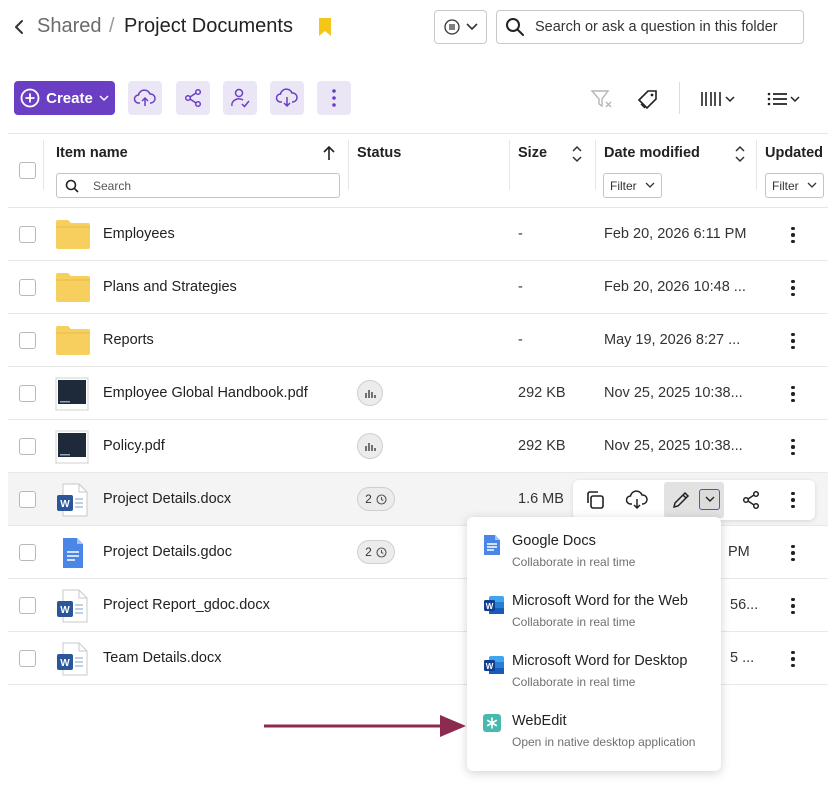 This screenshot has height=790, width=828. Describe the element at coordinates (600, 661) in the screenshot. I see `menu-item-title: Microsoft Word for Desktop` at that location.